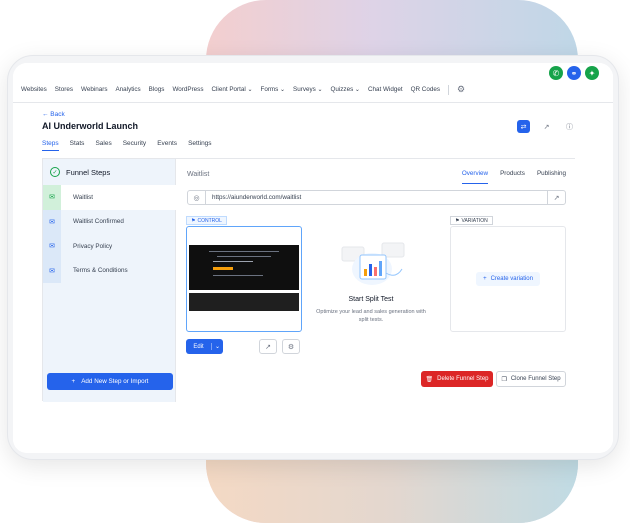  Describe the element at coordinates (291, 346) in the screenshot. I see `settings-gear-button: ⚙` at that location.